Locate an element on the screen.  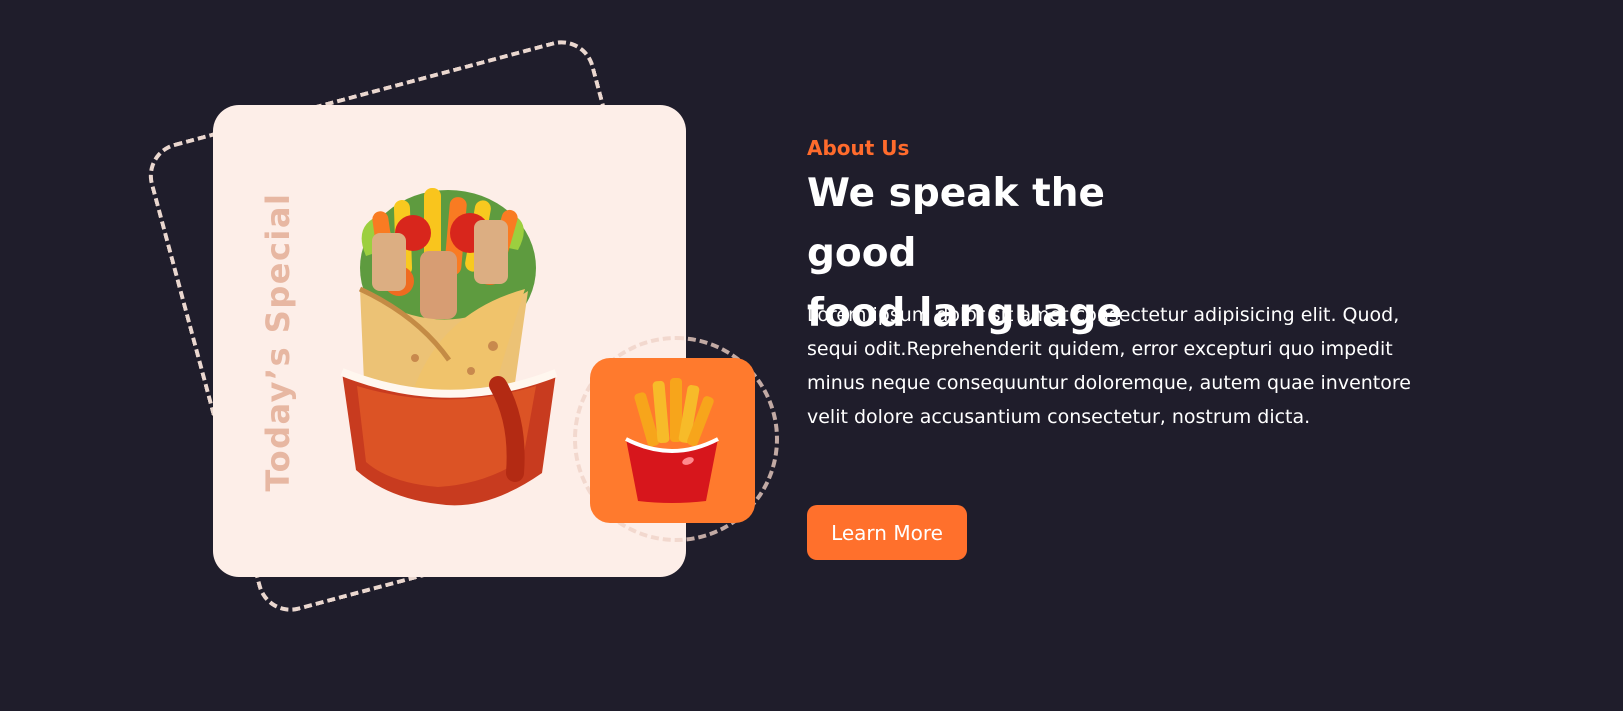
about-us-label: About Us is located at coordinates (858, 148).